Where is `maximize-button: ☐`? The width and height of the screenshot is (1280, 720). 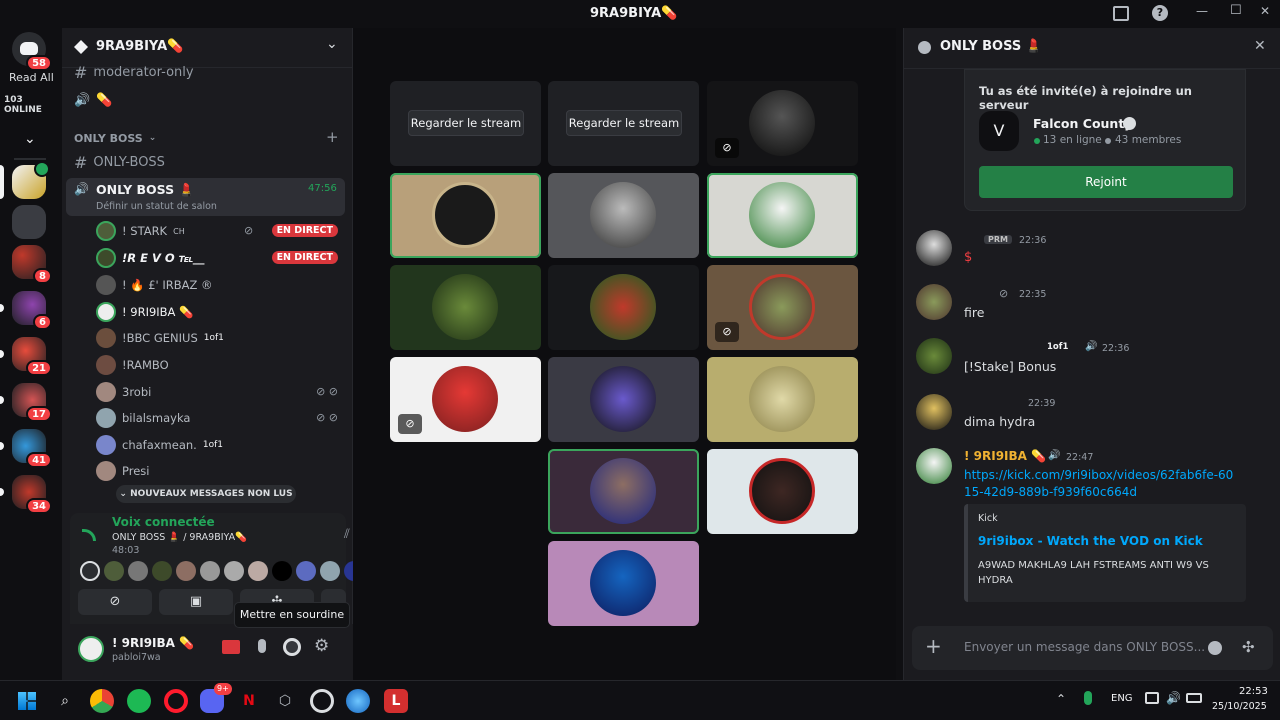 maximize-button: ☐ is located at coordinates (1236, 10).